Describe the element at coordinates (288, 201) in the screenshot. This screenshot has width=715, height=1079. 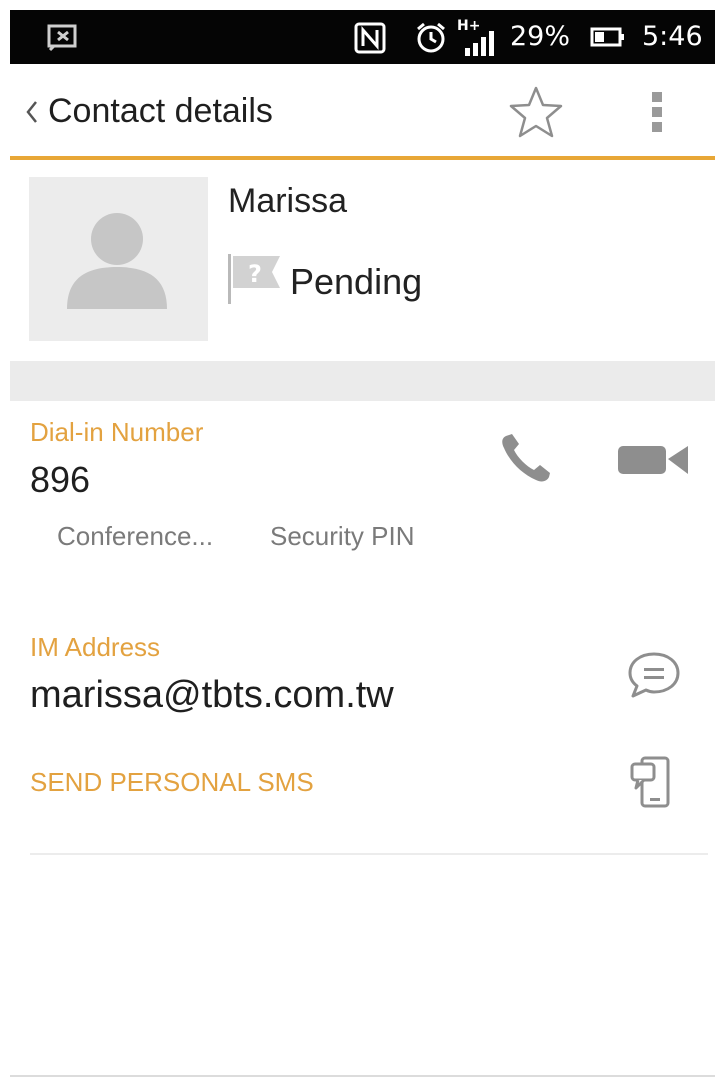
I see `contact-name: Marissa` at that location.